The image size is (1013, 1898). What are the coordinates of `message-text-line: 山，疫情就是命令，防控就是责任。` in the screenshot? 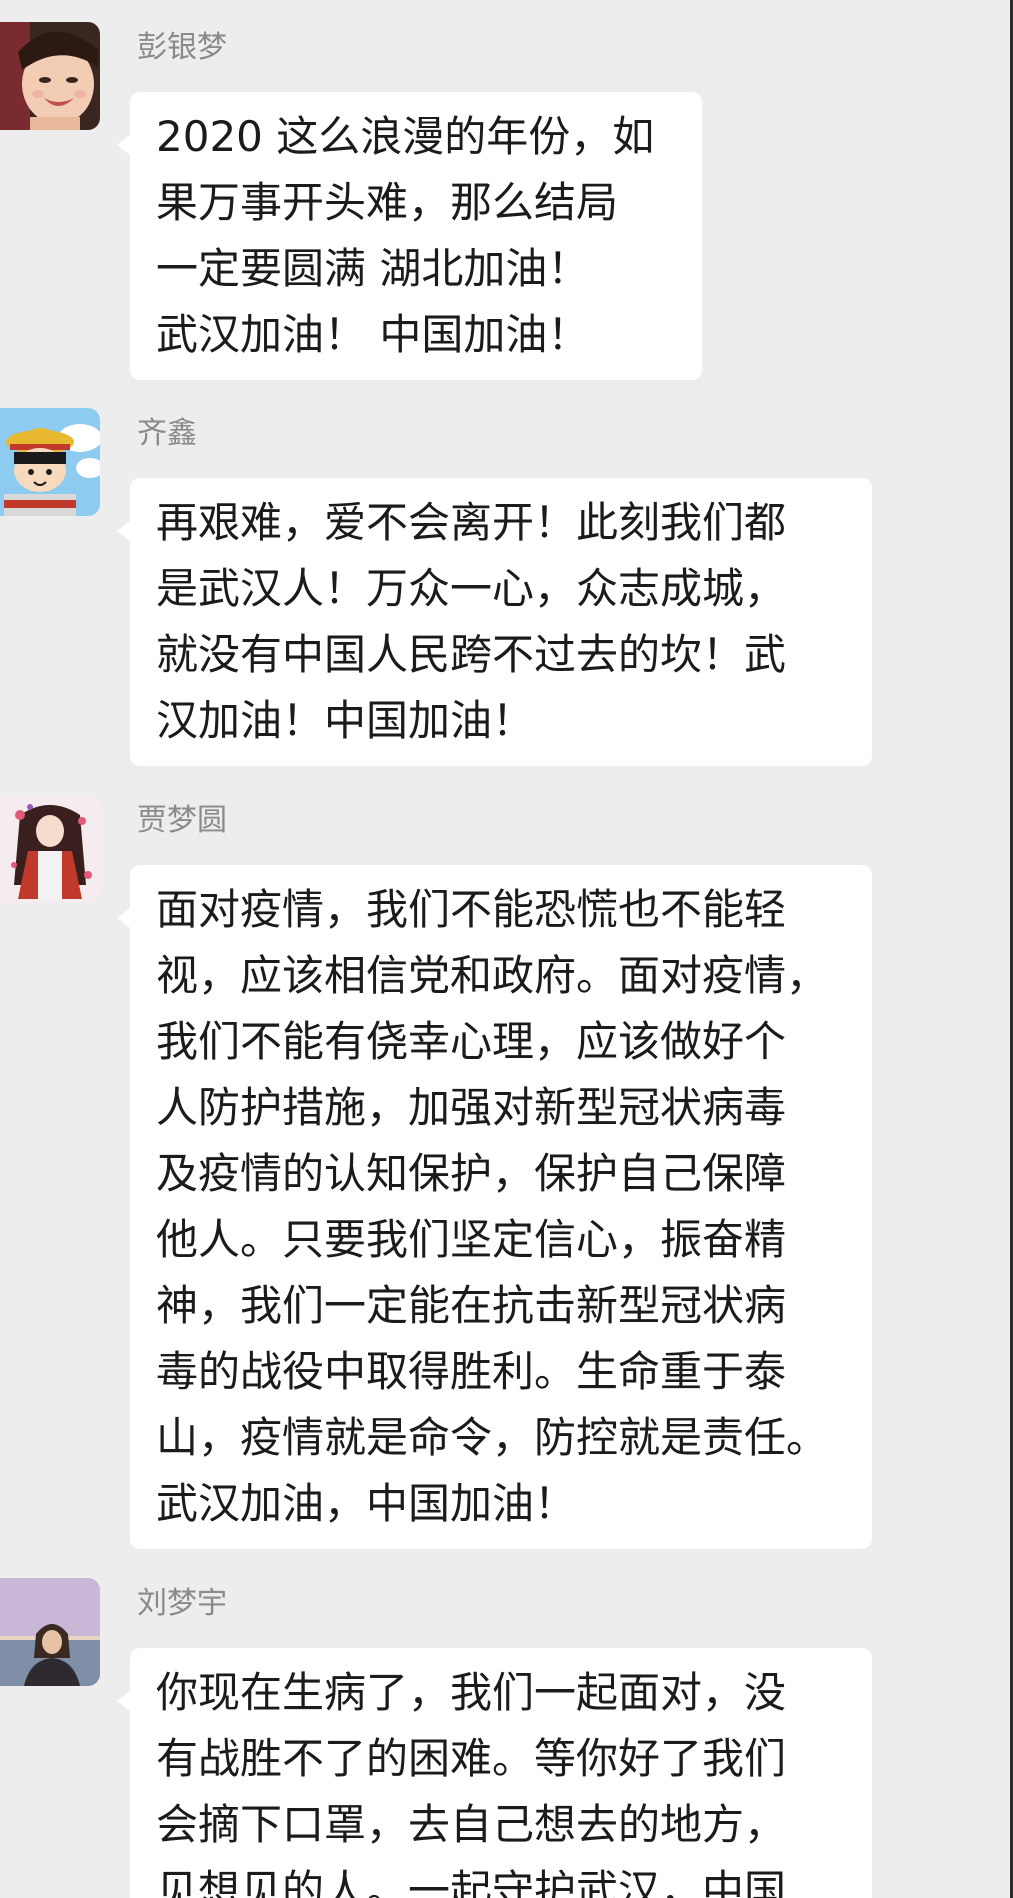 It's located at (492, 1437).